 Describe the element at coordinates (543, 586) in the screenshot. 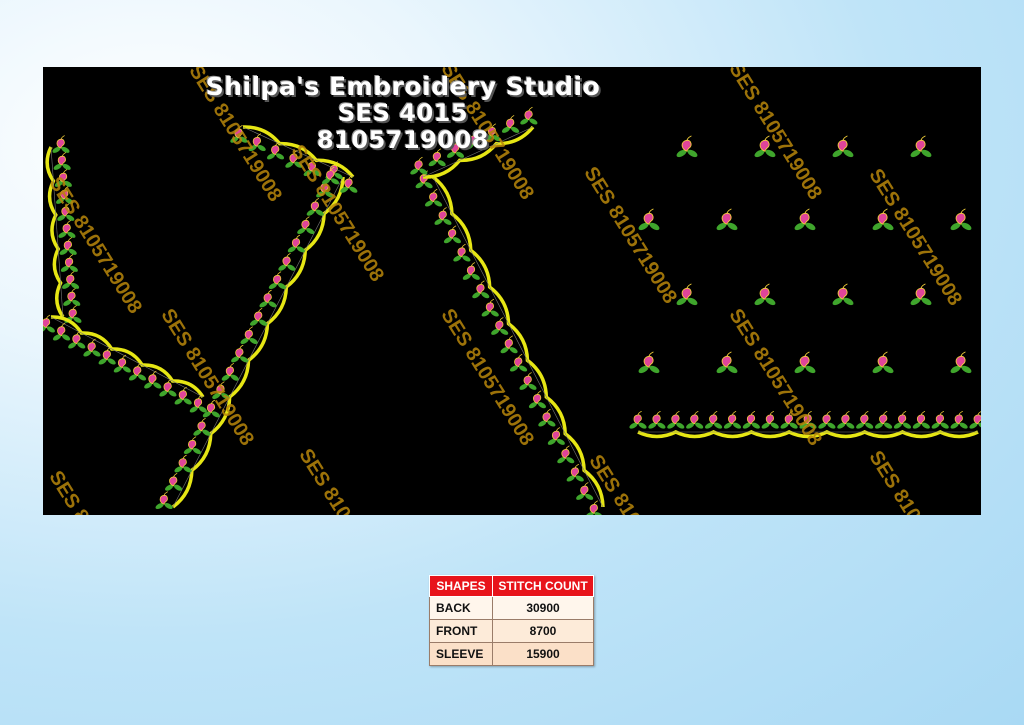

I see `column-header-stitch-count: STITCH COUNT` at that location.